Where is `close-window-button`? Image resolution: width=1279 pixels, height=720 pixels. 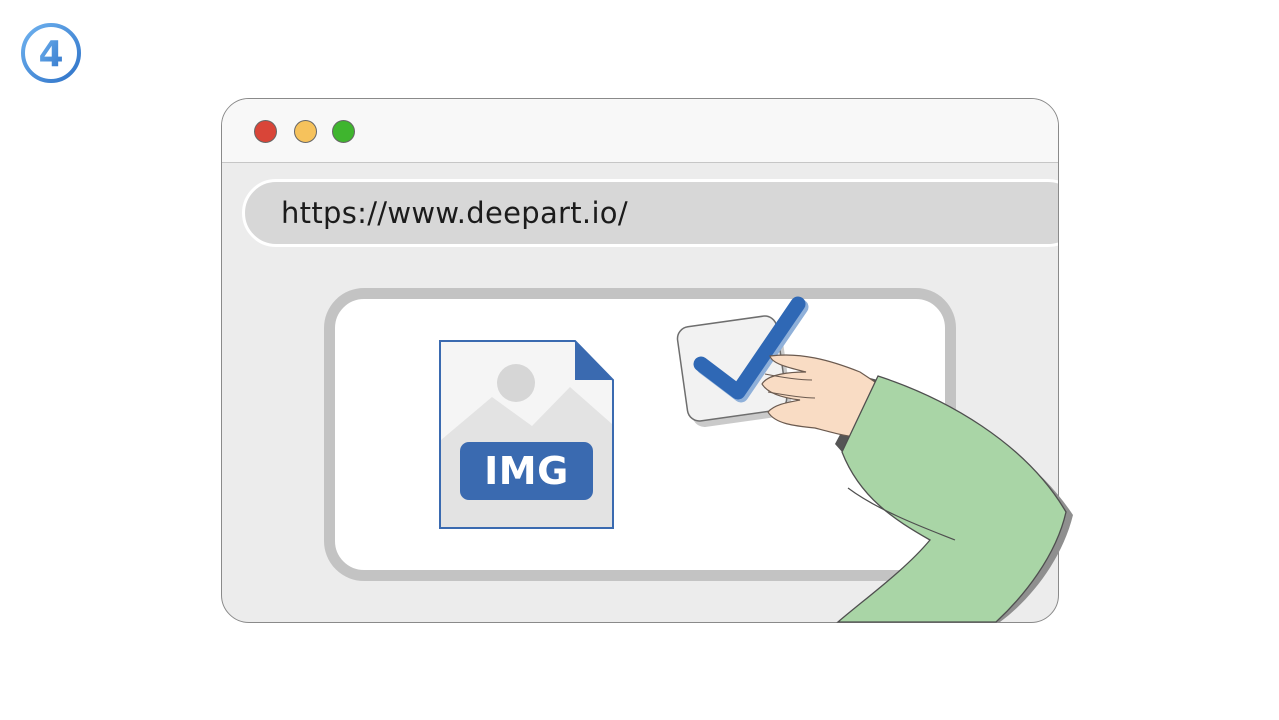
close-window-button is located at coordinates (265, 131).